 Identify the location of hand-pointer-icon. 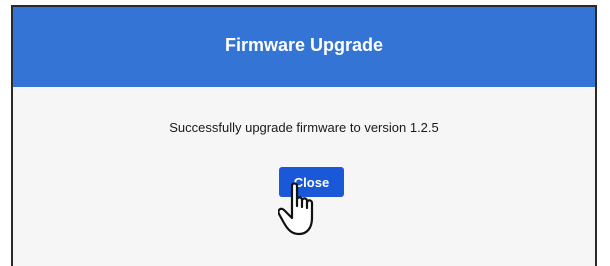
(296, 209).